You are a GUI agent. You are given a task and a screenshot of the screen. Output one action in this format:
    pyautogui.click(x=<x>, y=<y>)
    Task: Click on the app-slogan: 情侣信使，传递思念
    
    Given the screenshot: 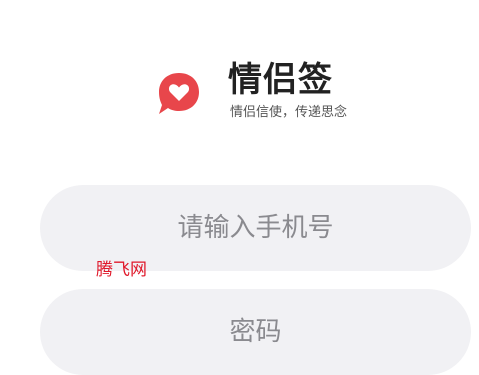 What is the action you would take?
    pyautogui.click(x=289, y=112)
    